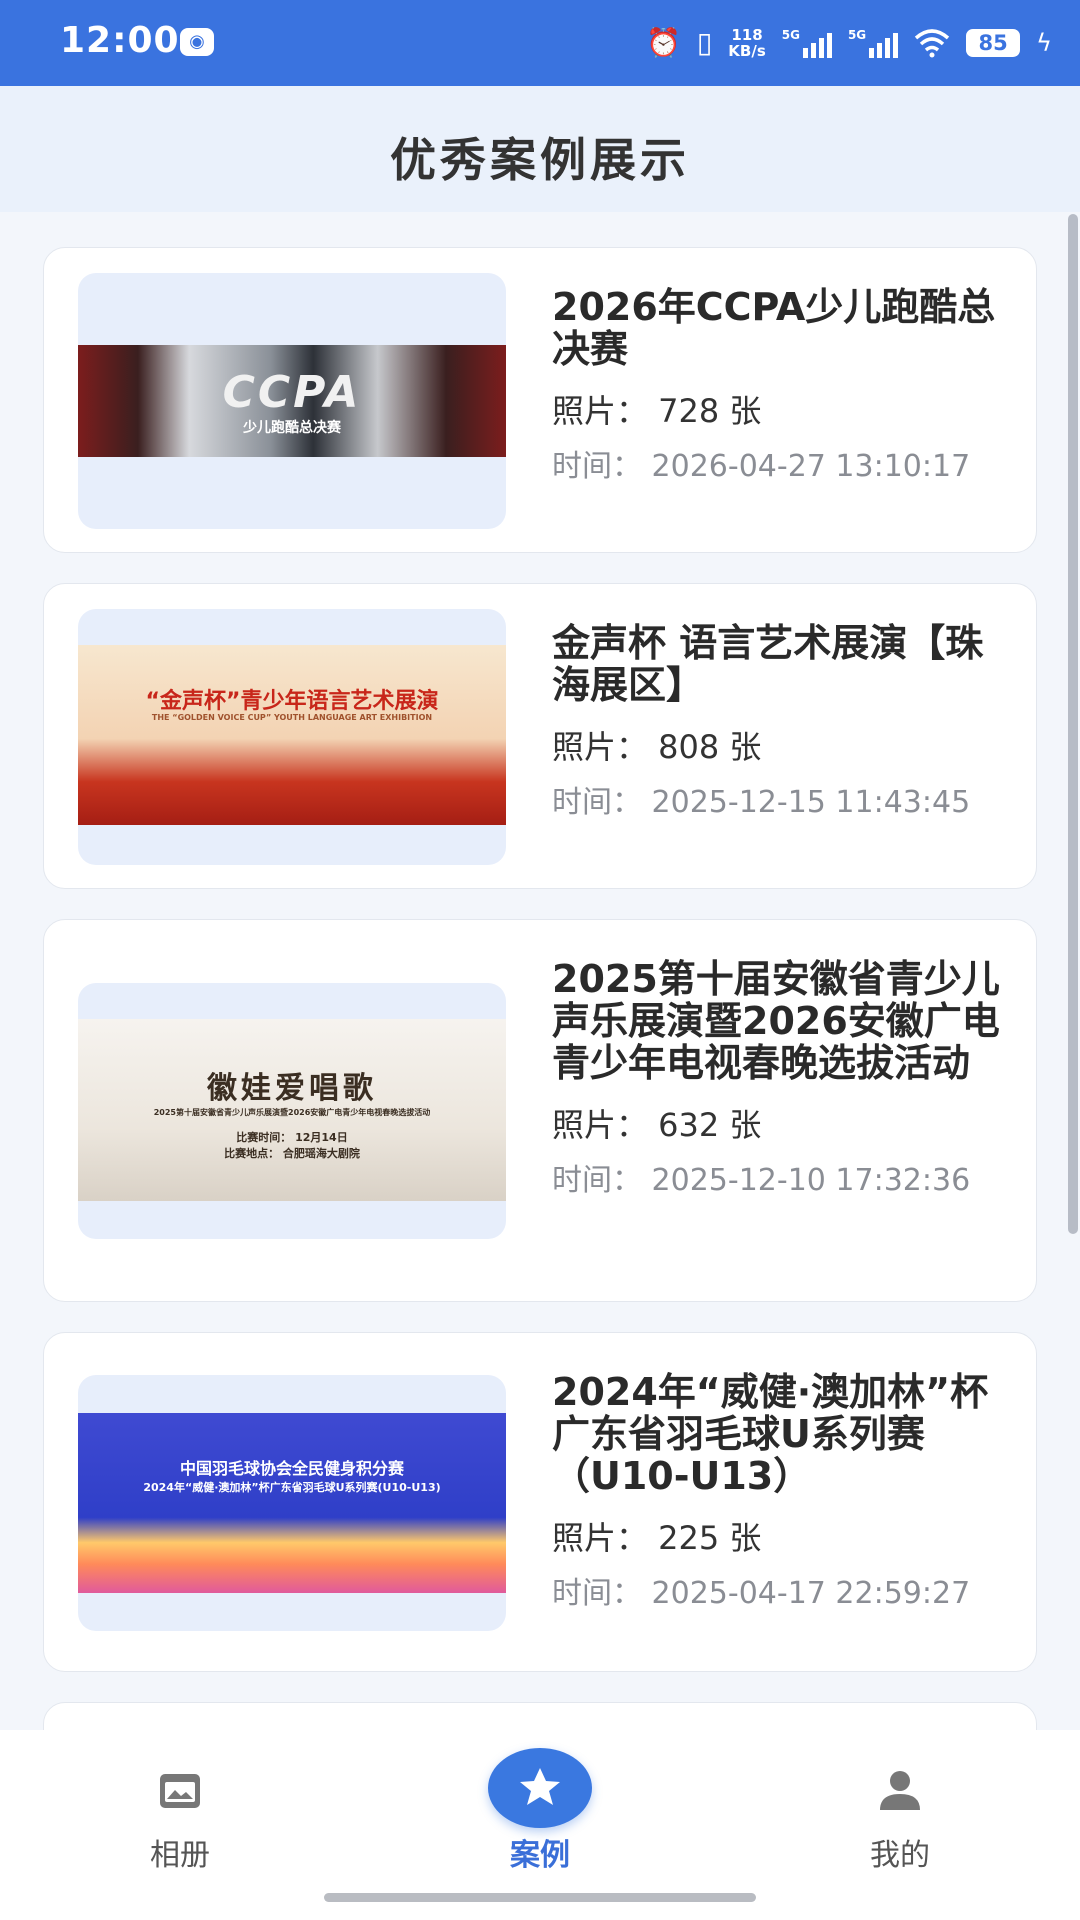  What do you see at coordinates (900, 1790) in the screenshot?
I see `user-icon` at bounding box center [900, 1790].